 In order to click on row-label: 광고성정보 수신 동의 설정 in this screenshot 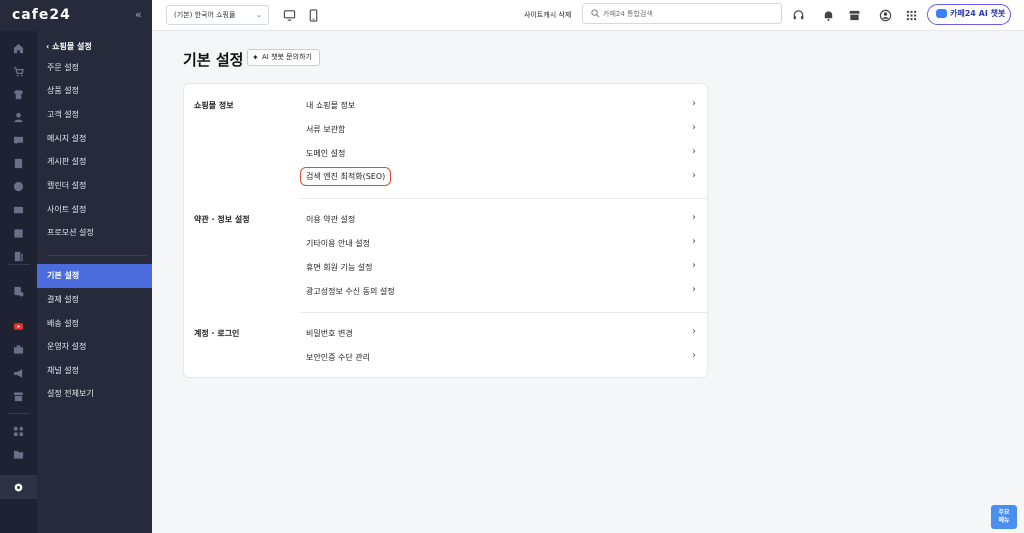, I will do `click(350, 291)`.